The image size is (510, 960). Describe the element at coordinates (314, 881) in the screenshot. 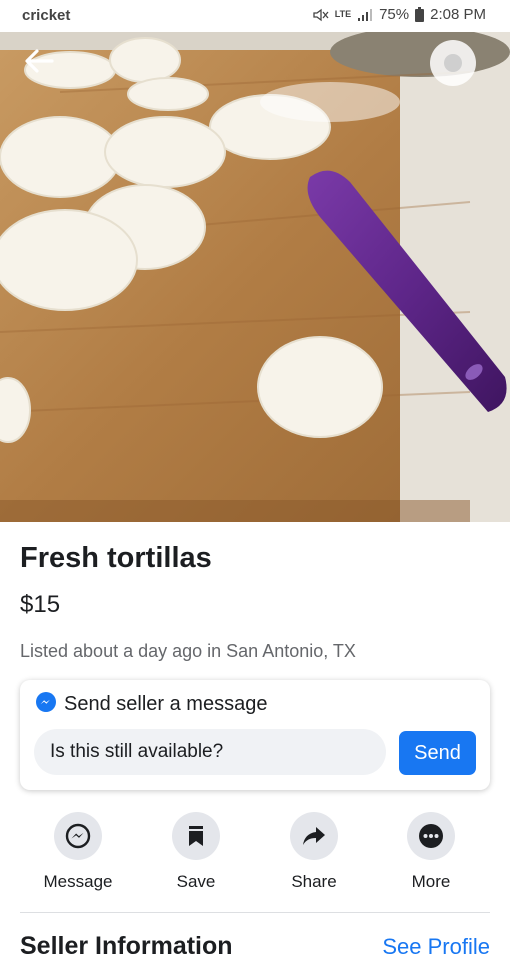

I see `share-action-label: Share` at that location.